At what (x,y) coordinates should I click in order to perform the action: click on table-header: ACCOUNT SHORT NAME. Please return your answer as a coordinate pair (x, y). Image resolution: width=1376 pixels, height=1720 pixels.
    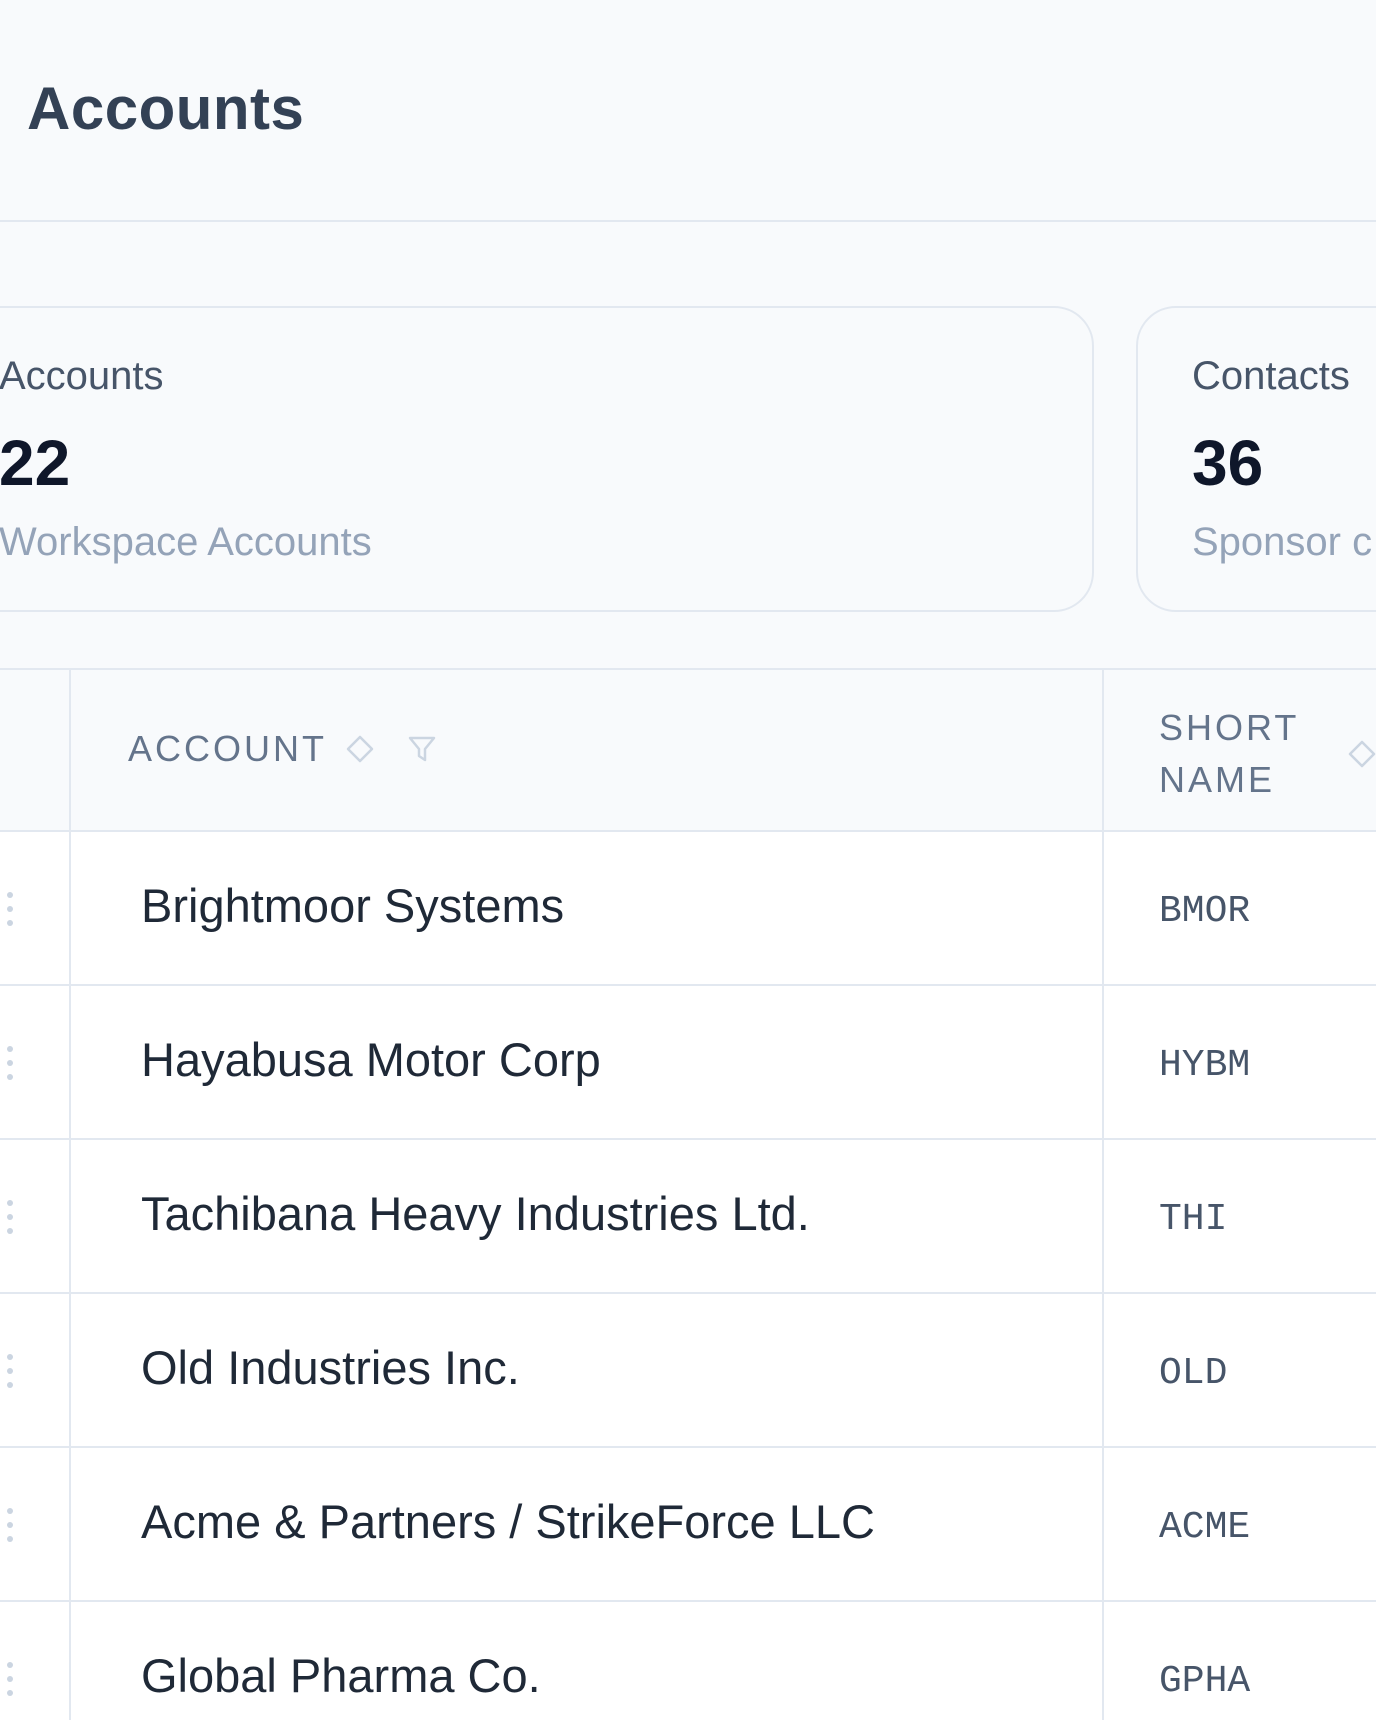
    Looking at the image, I should click on (688, 751).